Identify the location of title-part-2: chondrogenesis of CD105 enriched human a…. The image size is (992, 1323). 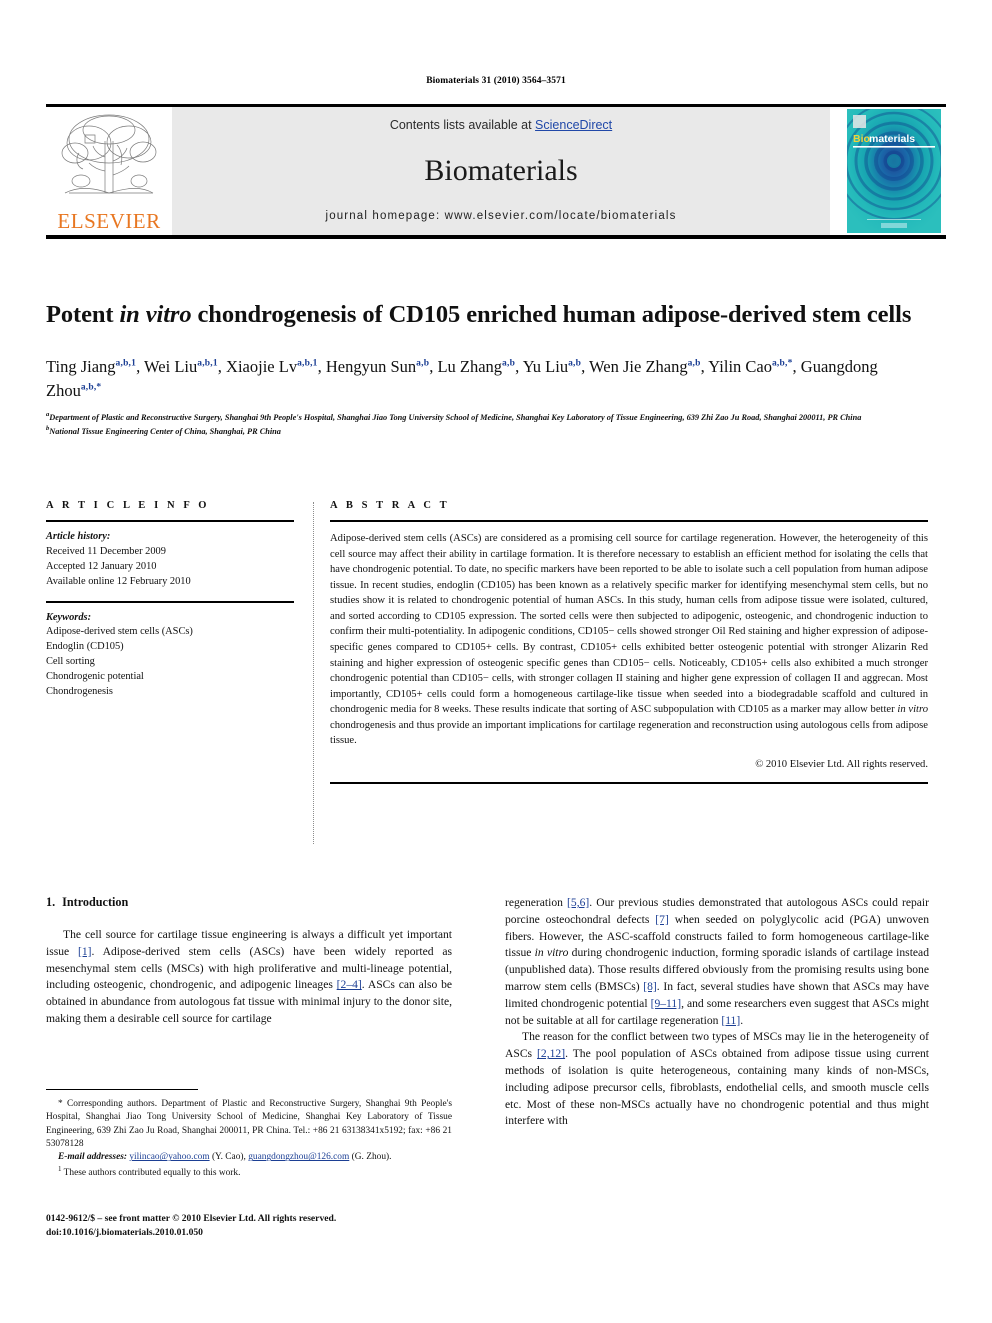
(551, 315).